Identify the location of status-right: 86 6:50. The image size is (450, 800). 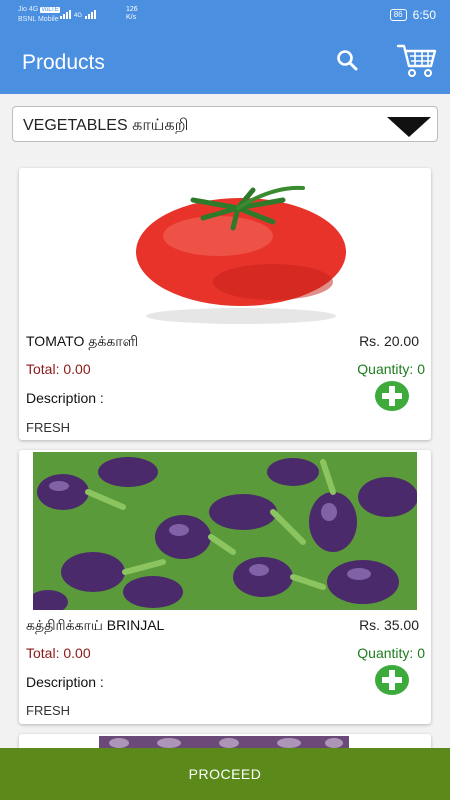
(412, 15).